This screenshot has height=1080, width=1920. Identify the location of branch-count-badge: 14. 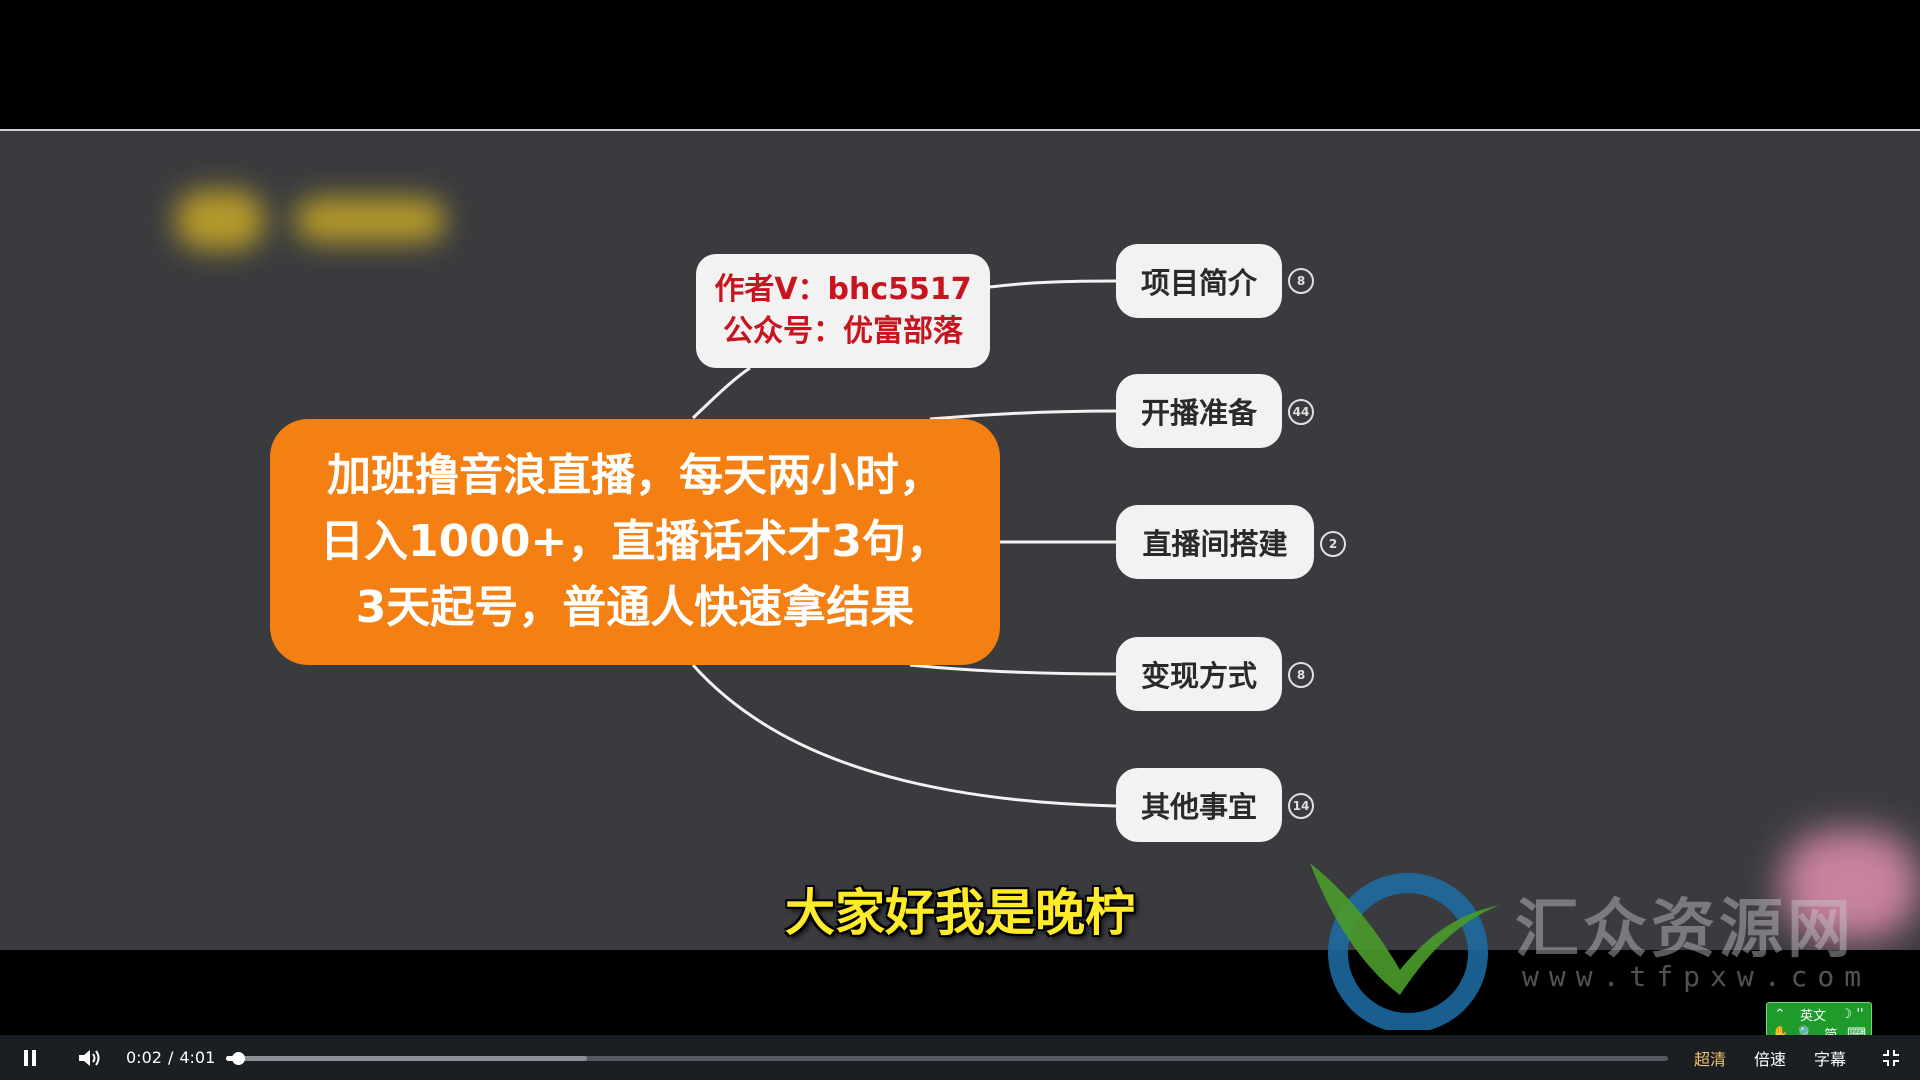
(1301, 806).